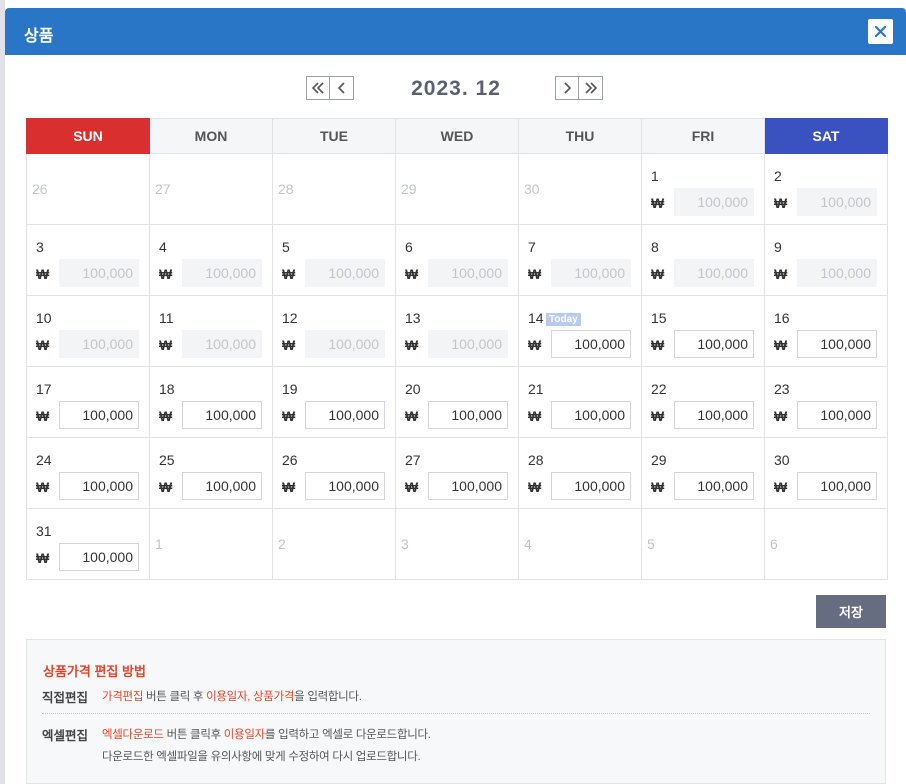 The image size is (906, 784). What do you see at coordinates (347, 735) in the screenshot?
I see `excel-edit-text-2: 를 입력하고 엑셀로 다운로드합니다.` at bounding box center [347, 735].